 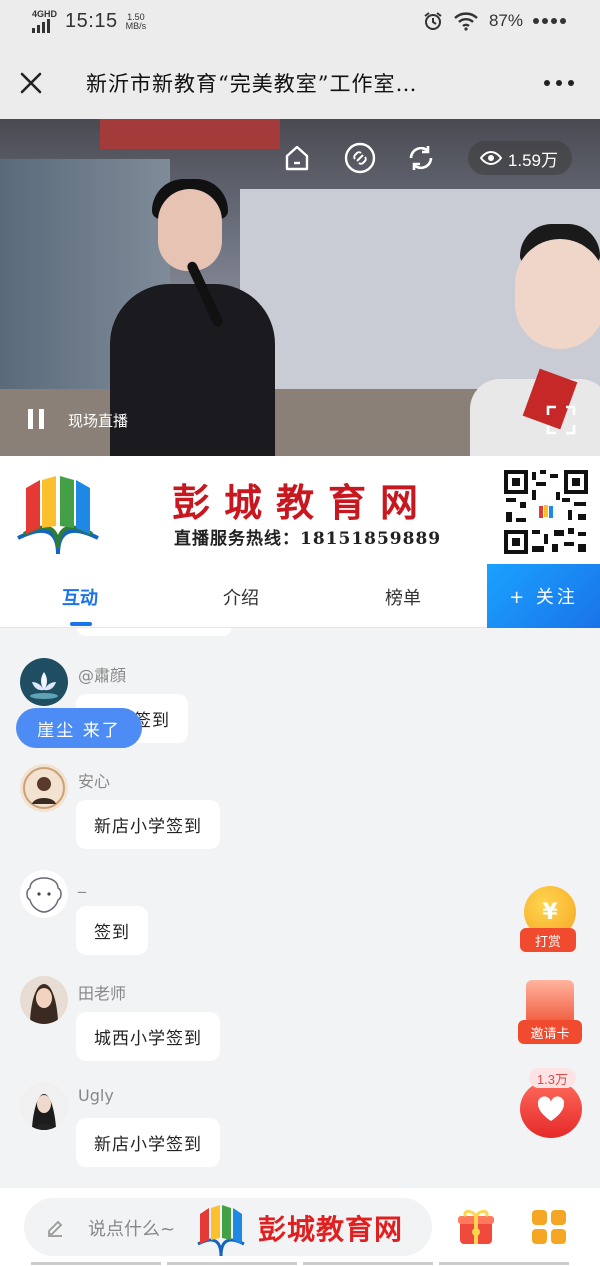 I want to click on chat-username: 田老师, so click(x=102, y=993).